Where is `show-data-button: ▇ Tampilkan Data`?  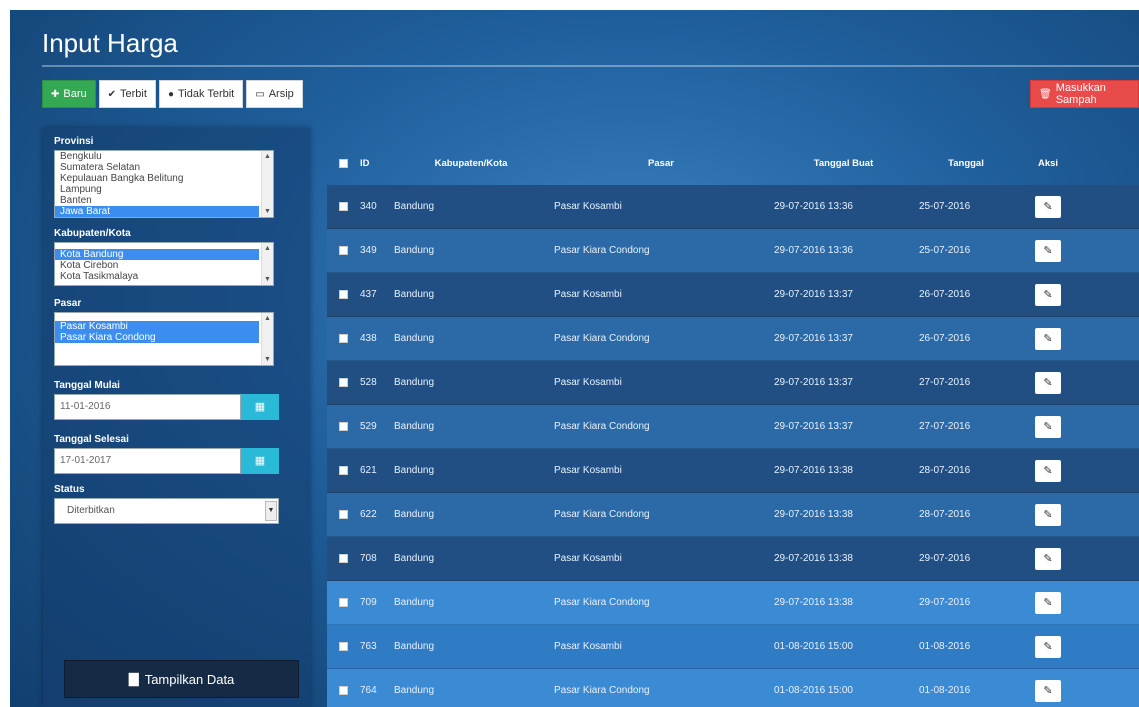
show-data-button: ▇ Tampilkan Data is located at coordinates (181, 679).